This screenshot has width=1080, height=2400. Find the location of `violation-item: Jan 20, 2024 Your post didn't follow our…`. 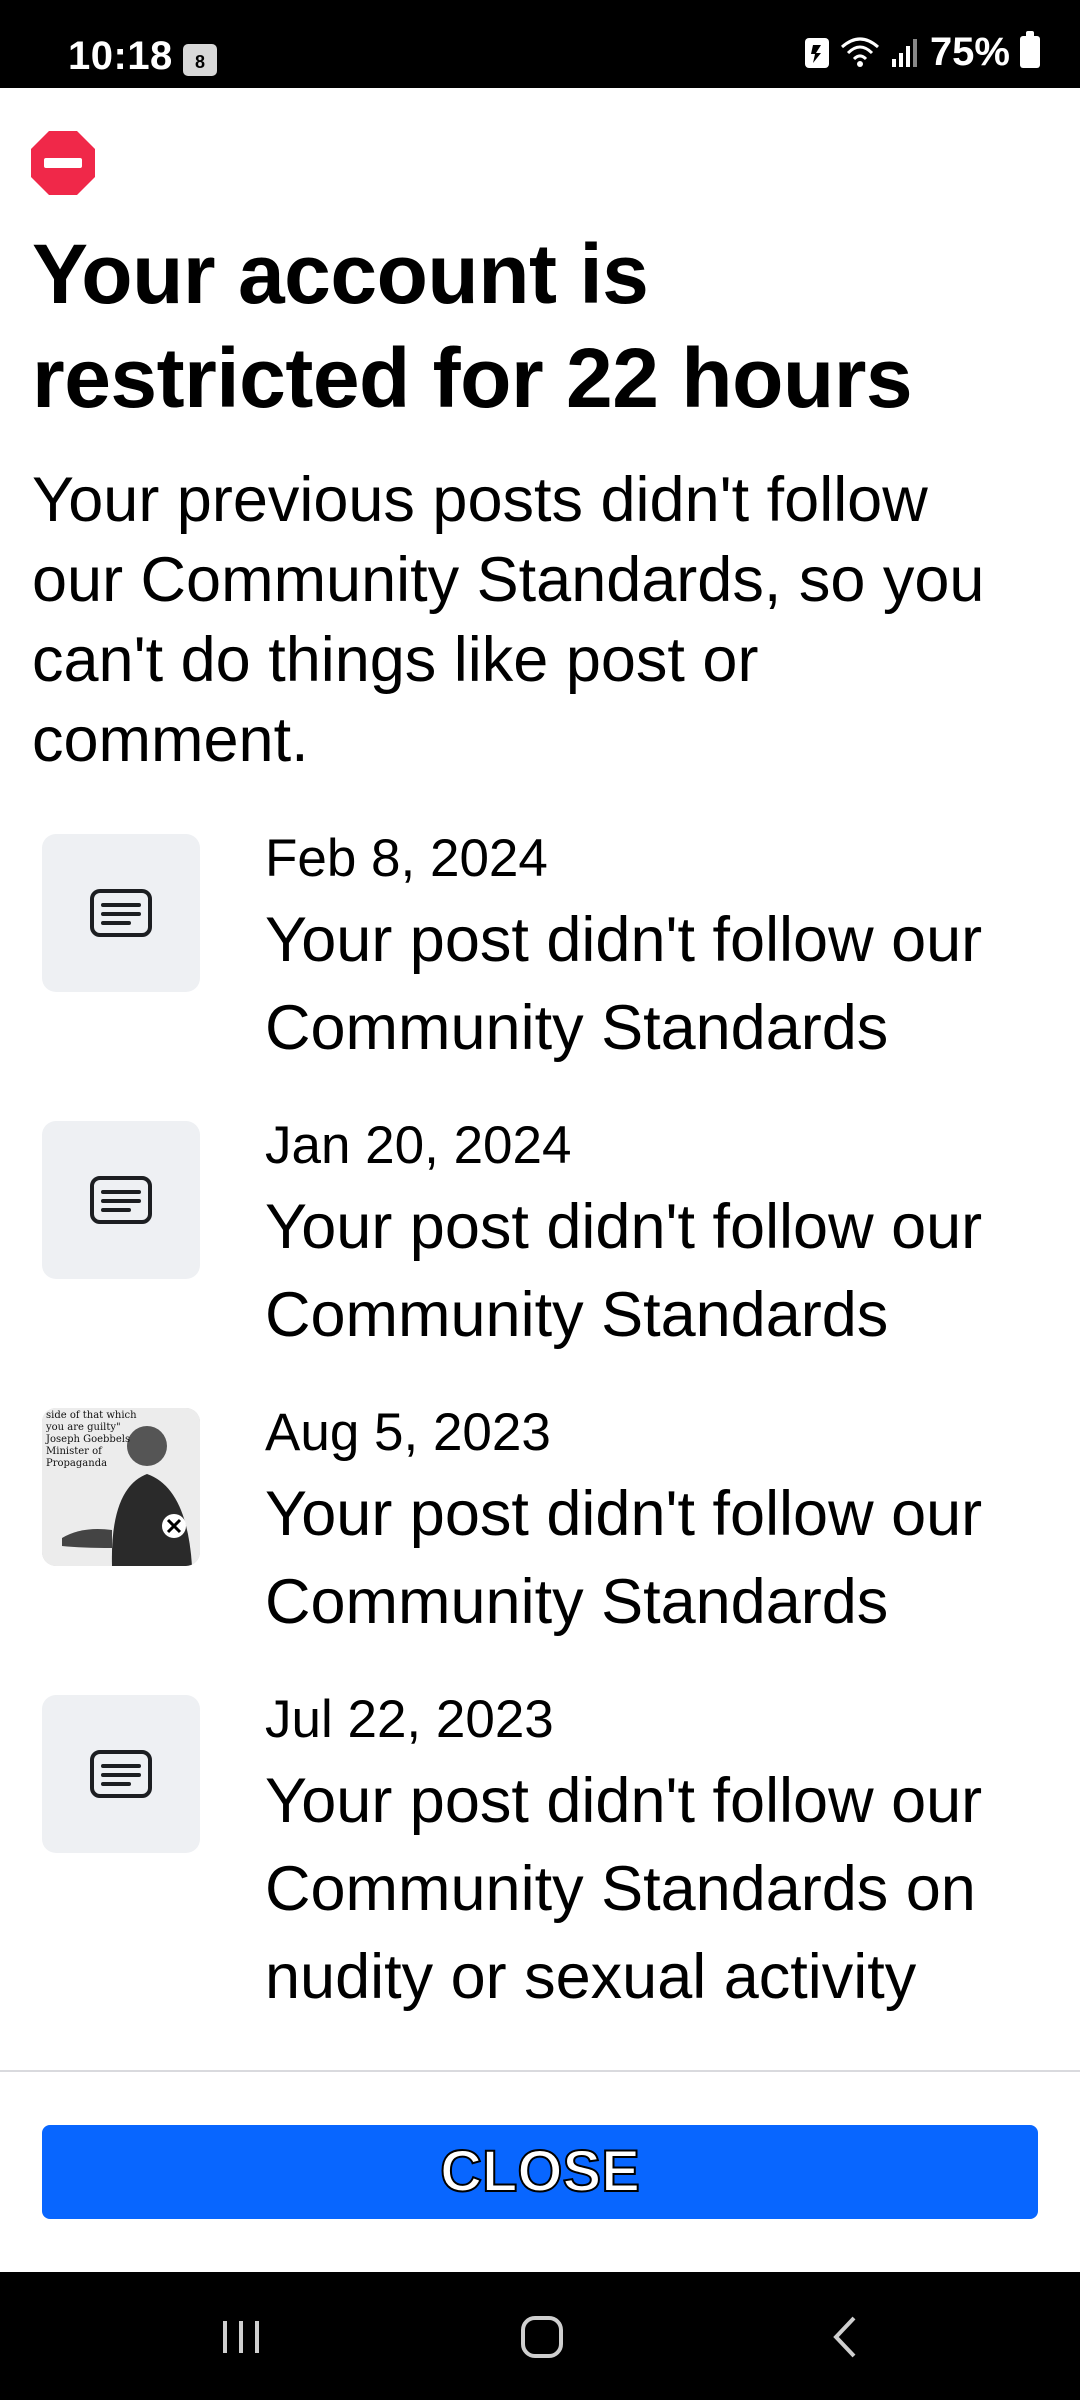

violation-item: Jan 20, 2024 Your post didn't follow our… is located at coordinates (547, 1258).